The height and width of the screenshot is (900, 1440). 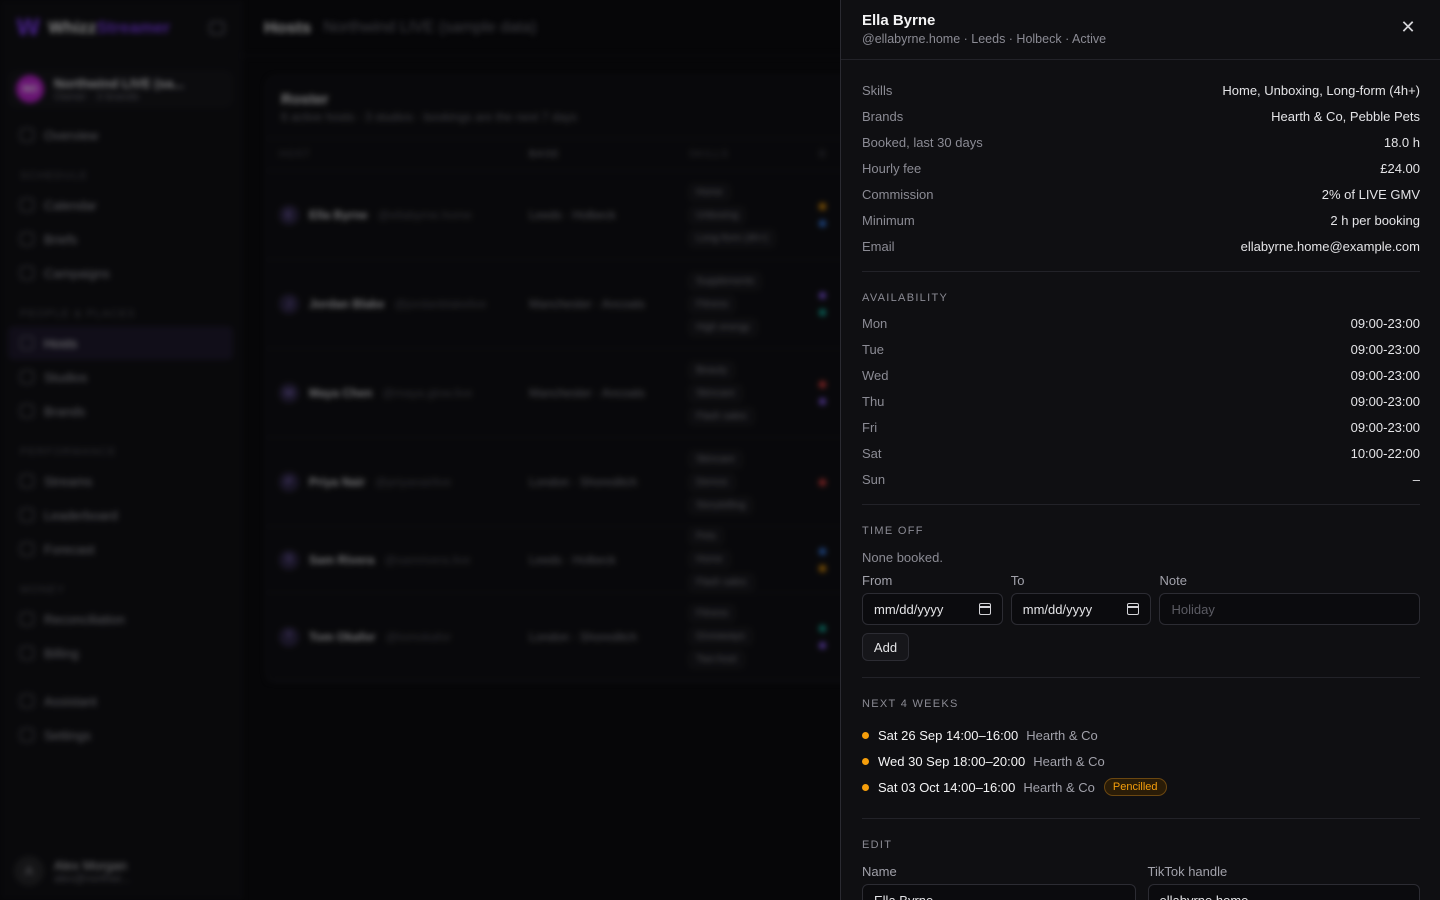 I want to click on booking-time: Wed 30 Sep 18:00–20:00, so click(x=952, y=761).